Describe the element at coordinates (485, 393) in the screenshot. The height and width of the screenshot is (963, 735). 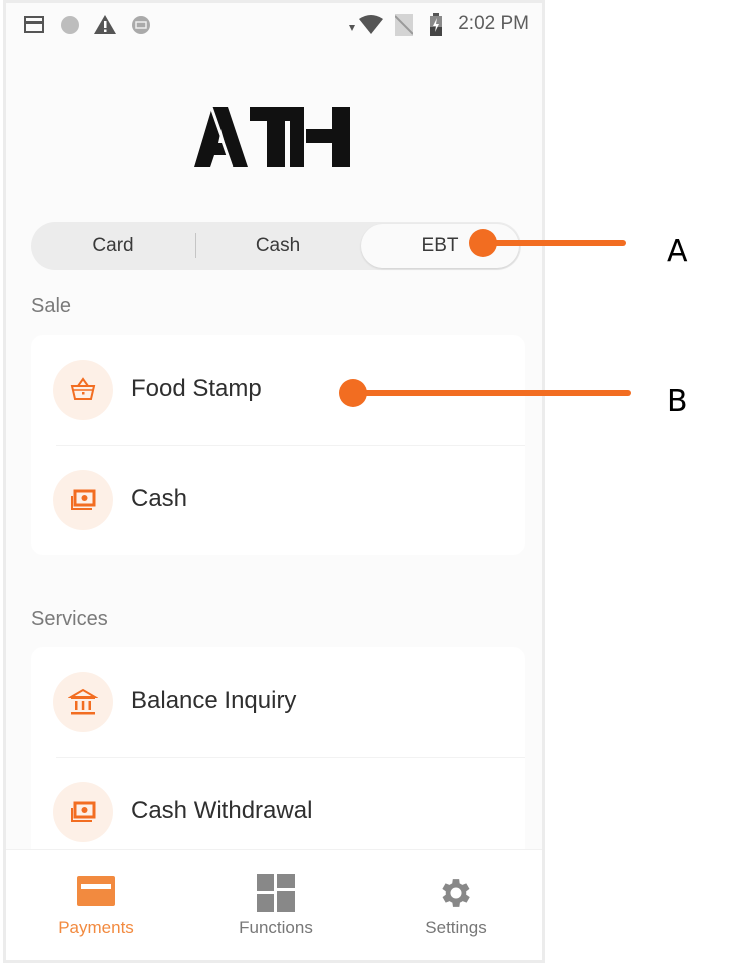
I see `annotation-b-pointer` at that location.